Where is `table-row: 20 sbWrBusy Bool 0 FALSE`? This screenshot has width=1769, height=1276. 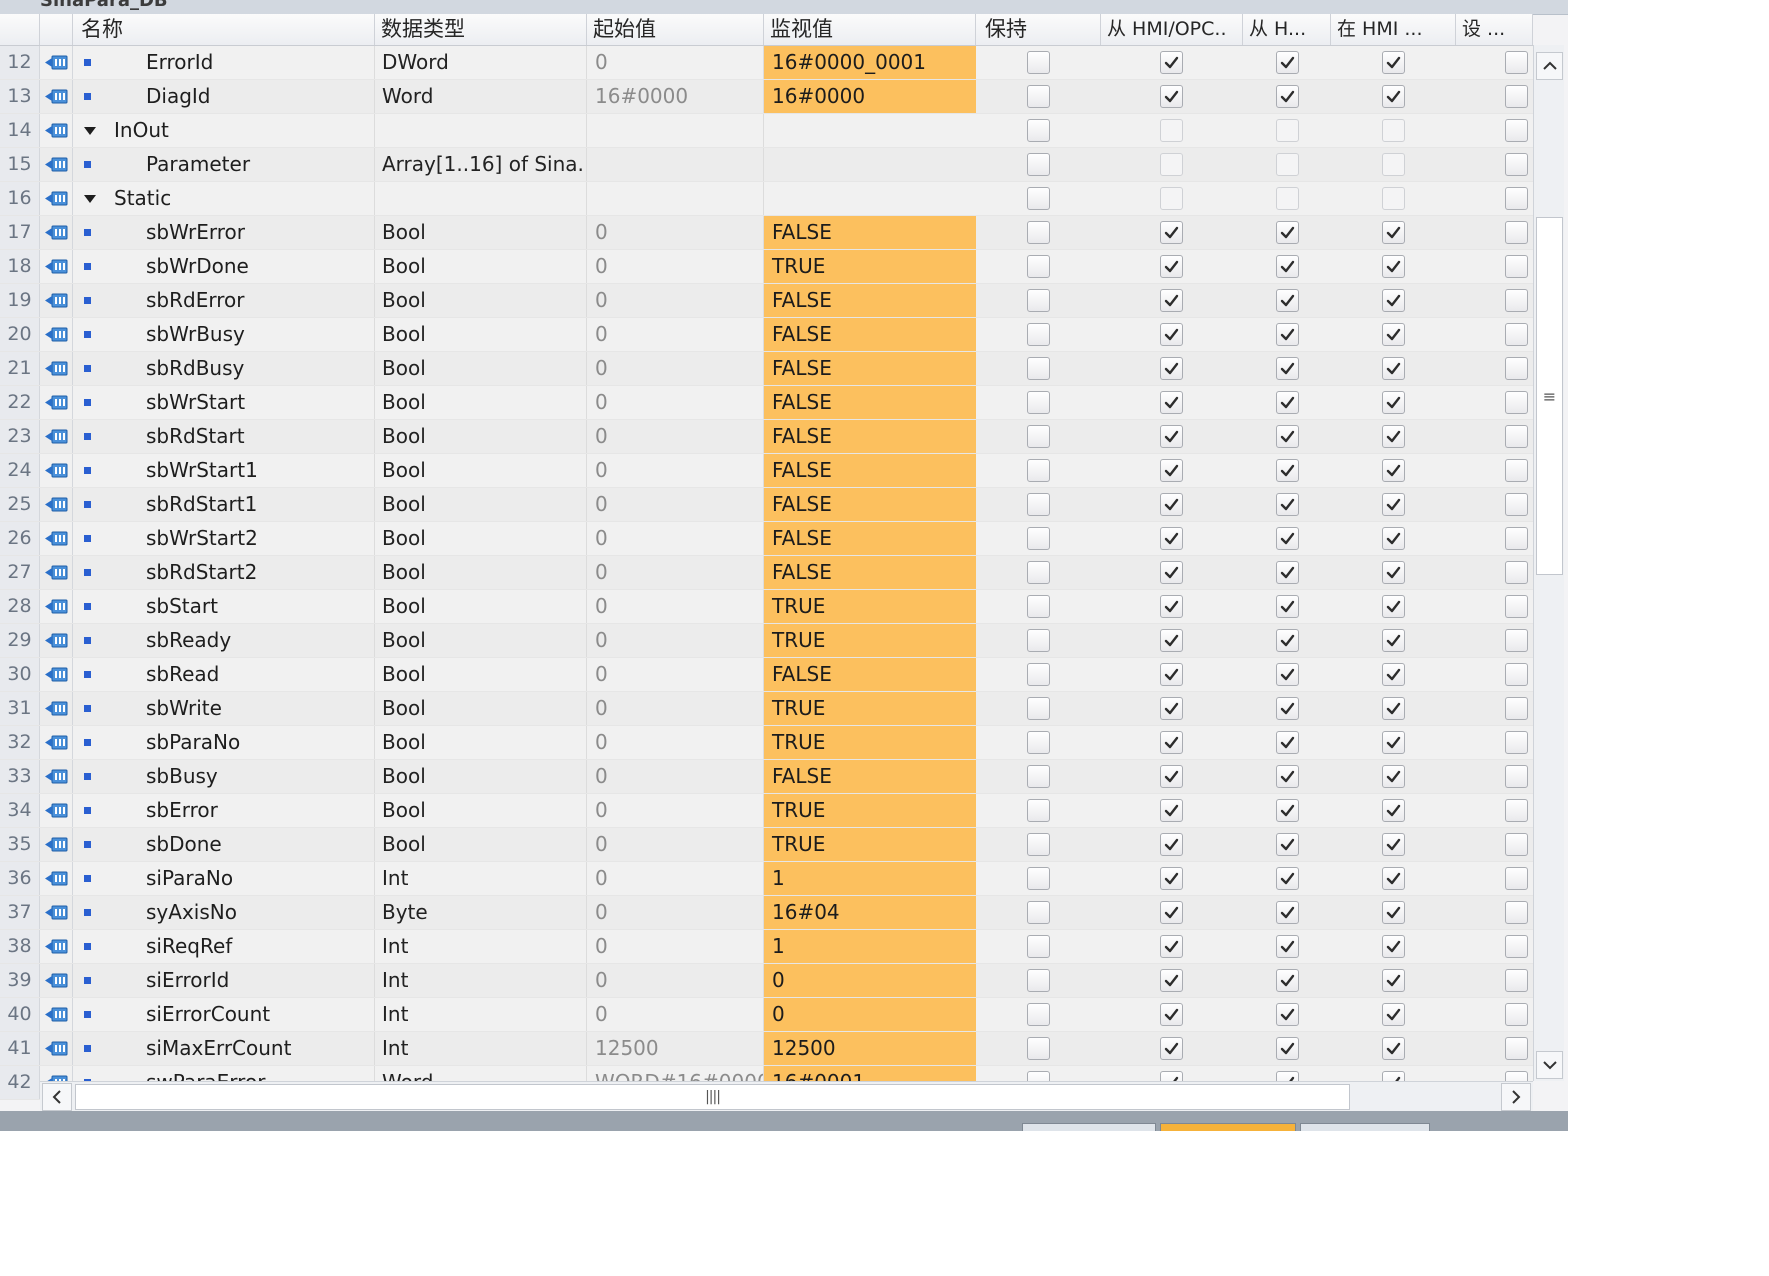
table-row: 20 sbWrBusy Bool 0 FALSE is located at coordinates (766, 335).